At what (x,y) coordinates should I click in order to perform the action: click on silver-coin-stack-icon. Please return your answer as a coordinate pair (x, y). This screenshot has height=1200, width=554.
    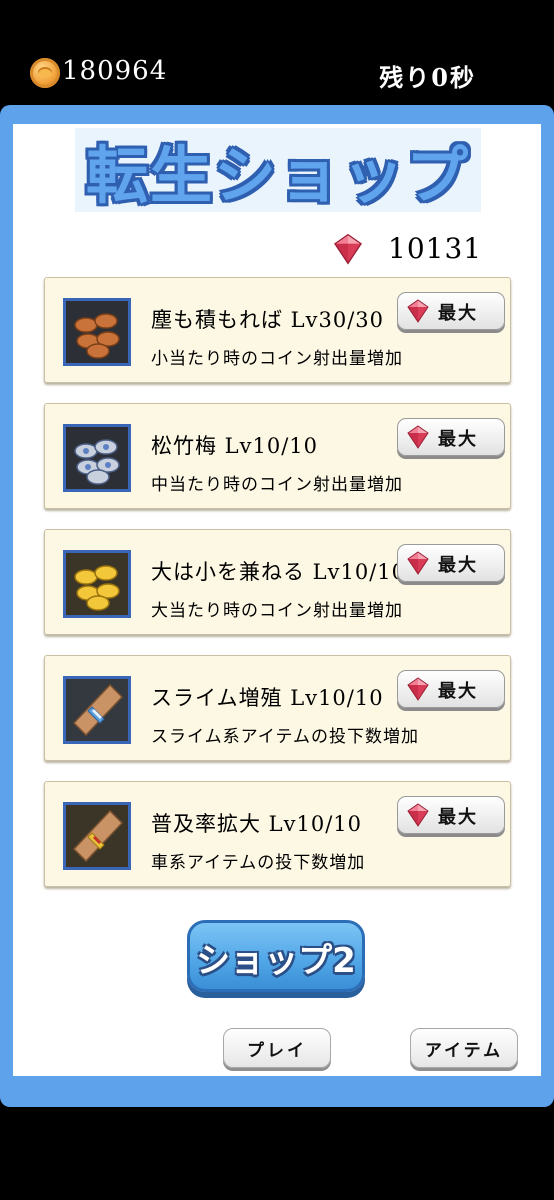
    Looking at the image, I should click on (97, 458).